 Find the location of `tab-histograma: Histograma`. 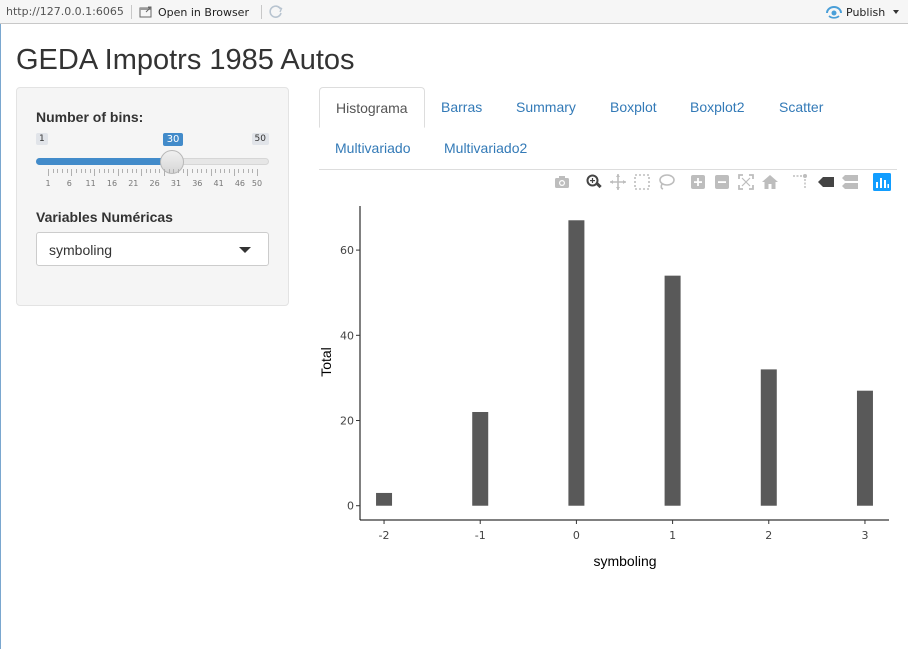

tab-histograma: Histograma is located at coordinates (372, 107).